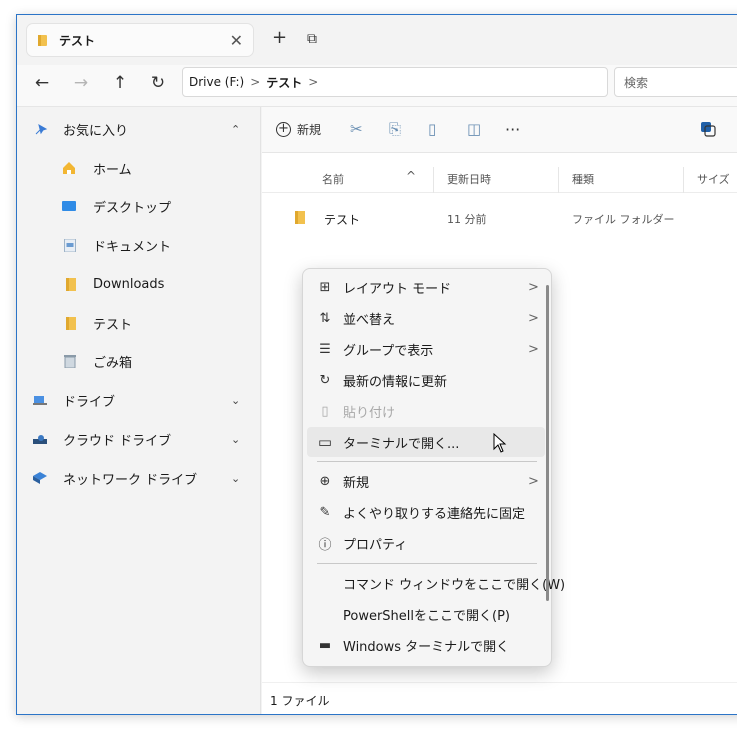 The width and height of the screenshot is (737, 731). What do you see at coordinates (426, 318) in the screenshot?
I see `menu-item-sort: ⇅ 並べ替え >` at bounding box center [426, 318].